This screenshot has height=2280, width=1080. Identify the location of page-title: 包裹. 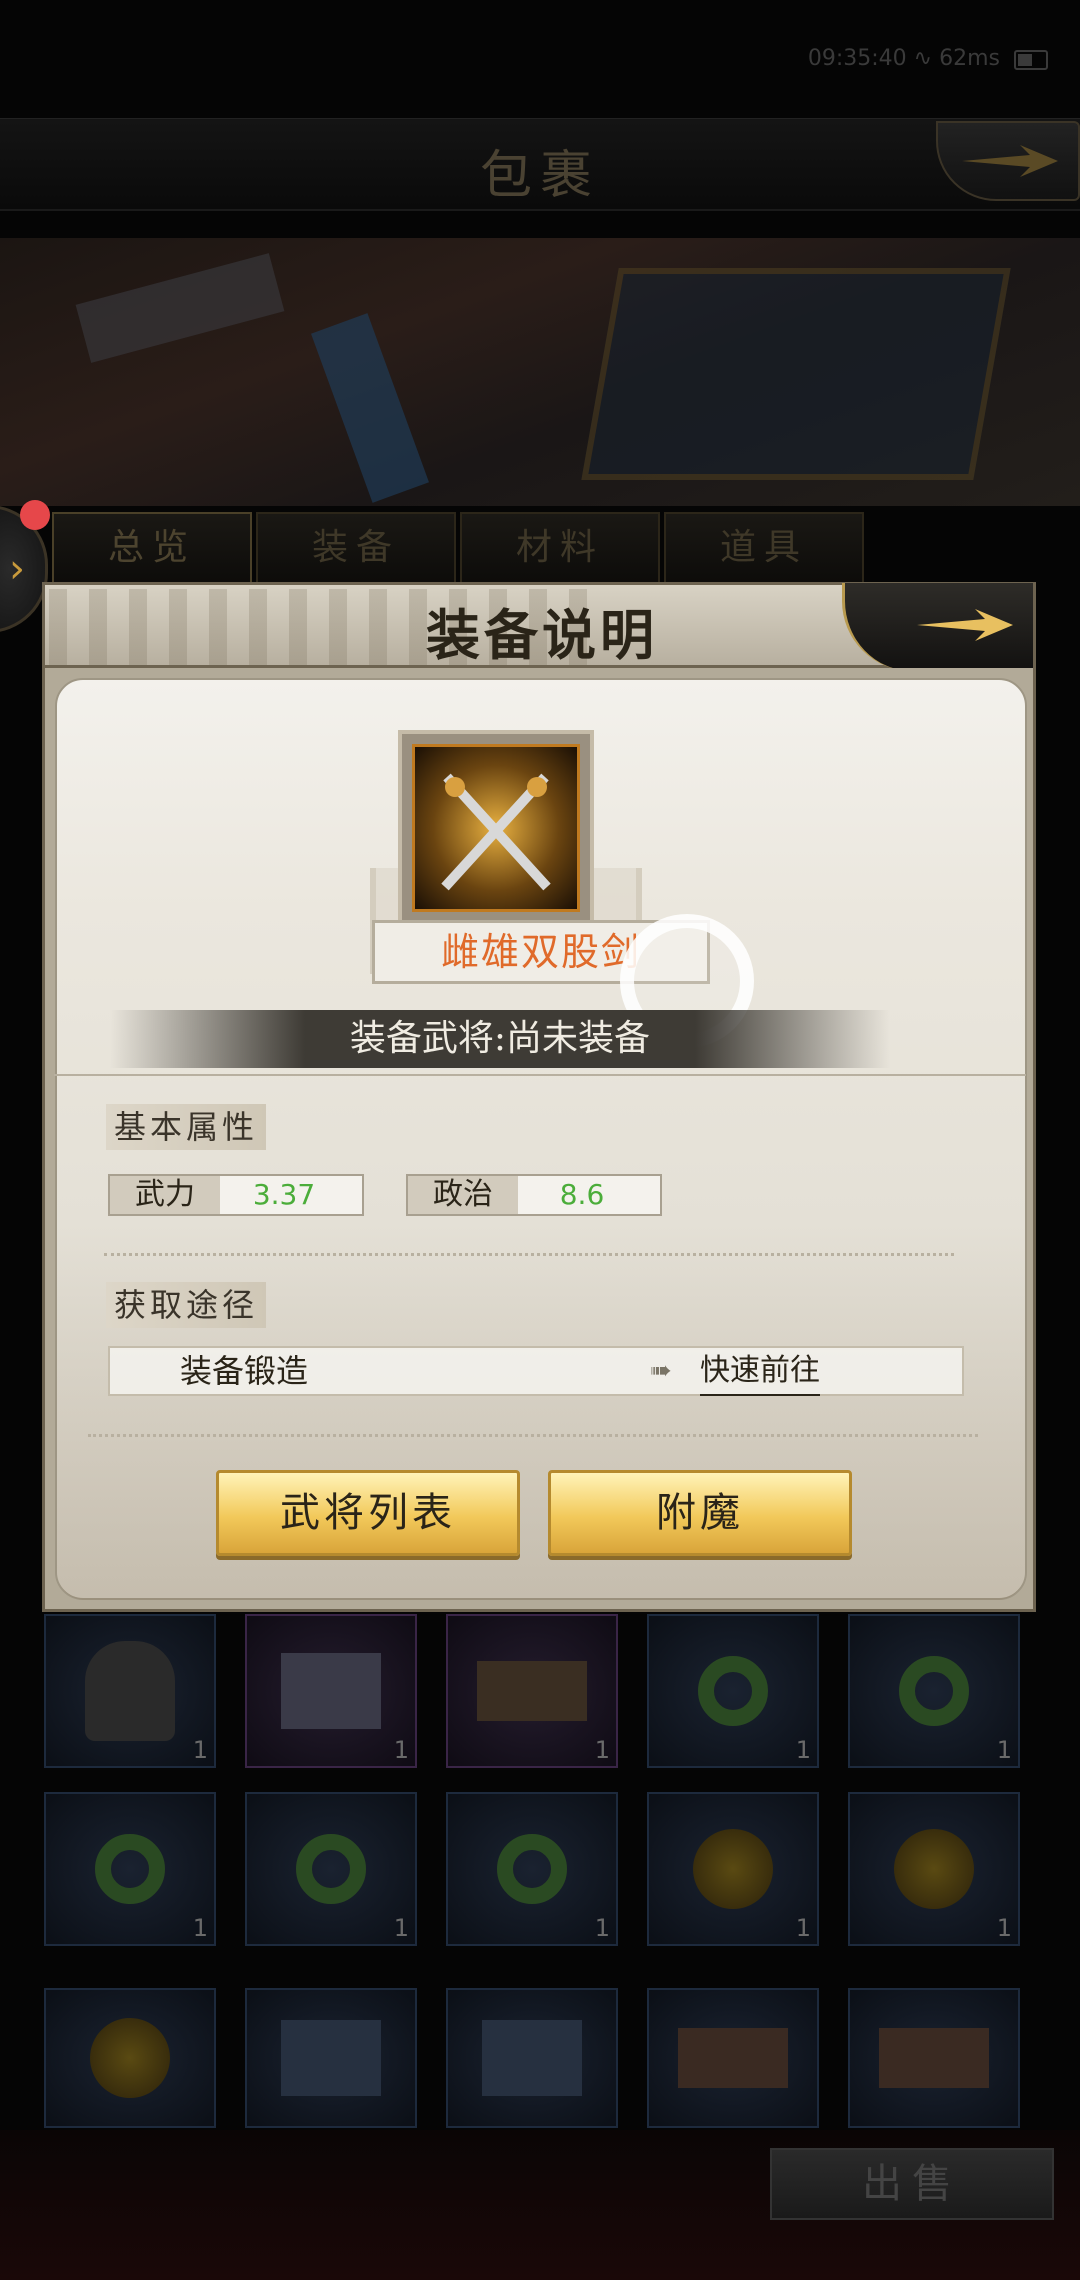
(539, 176).